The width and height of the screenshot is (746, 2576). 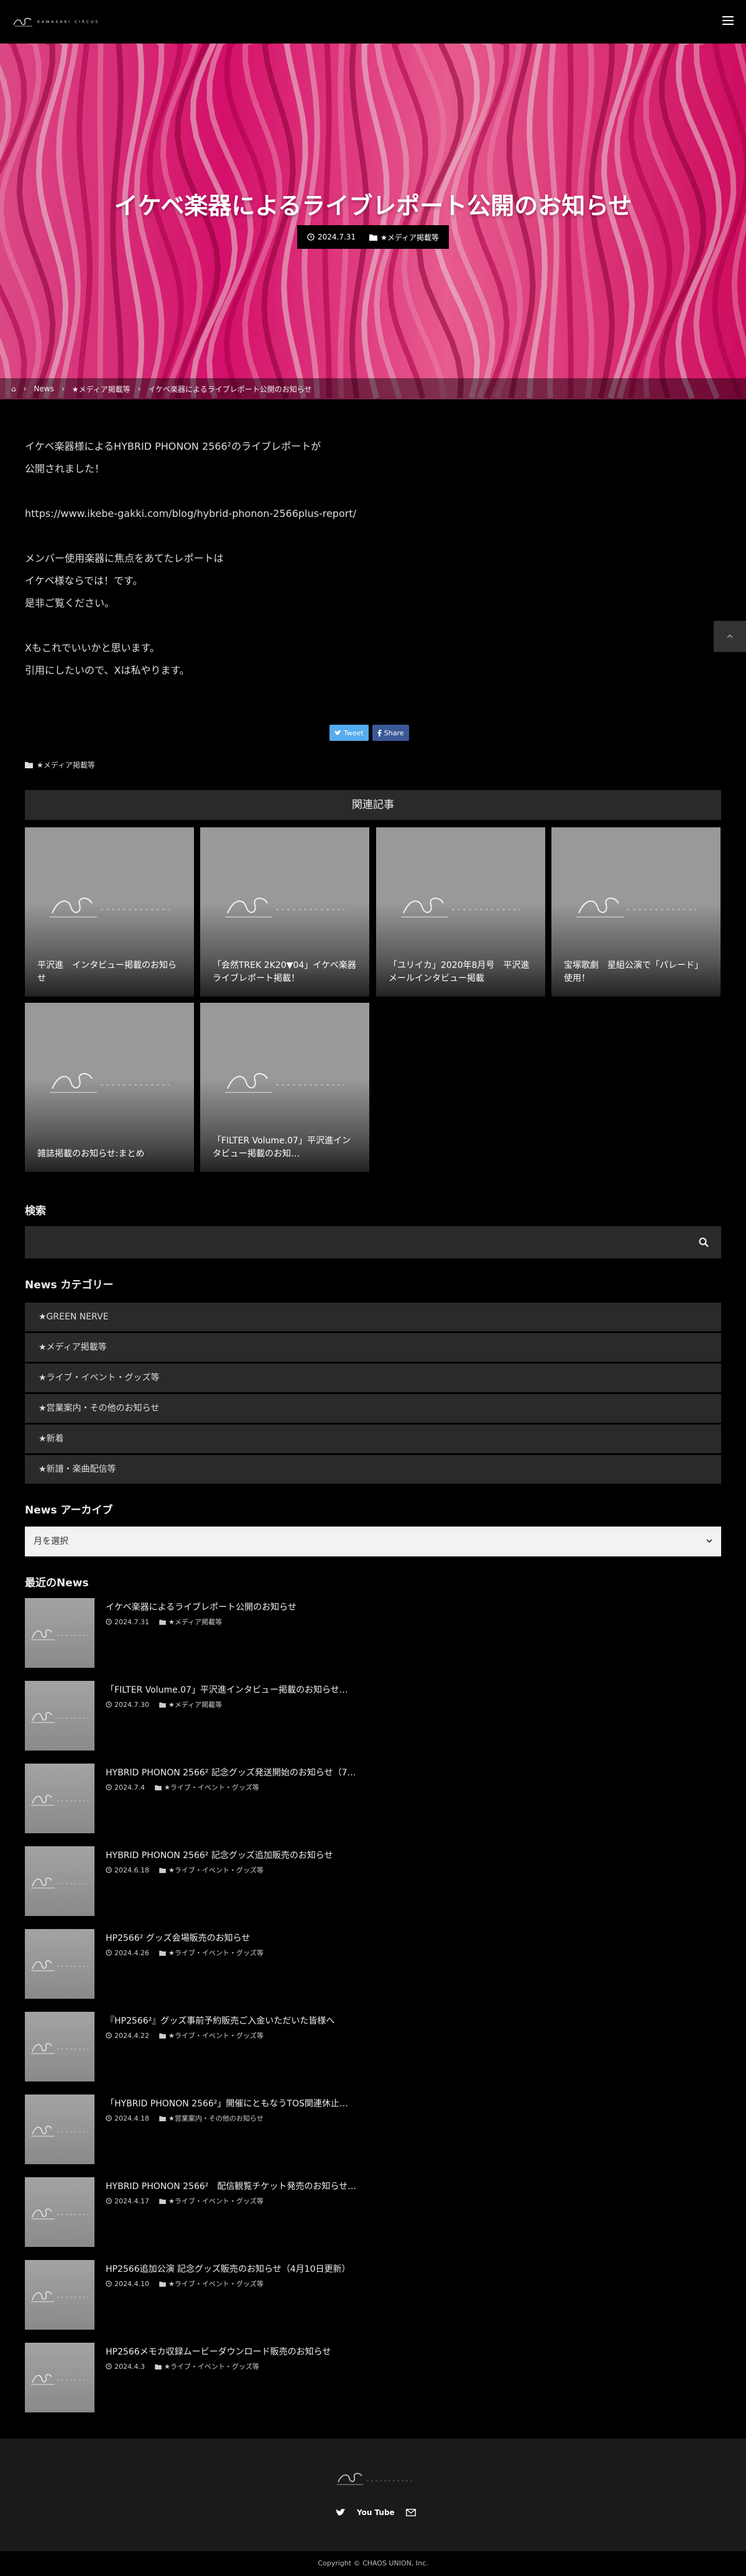 What do you see at coordinates (220, 2020) in the screenshot?
I see `recent-news-title: 『HP2566²』グッズ事前予約販売ご入金いただいた皆様へ` at bounding box center [220, 2020].